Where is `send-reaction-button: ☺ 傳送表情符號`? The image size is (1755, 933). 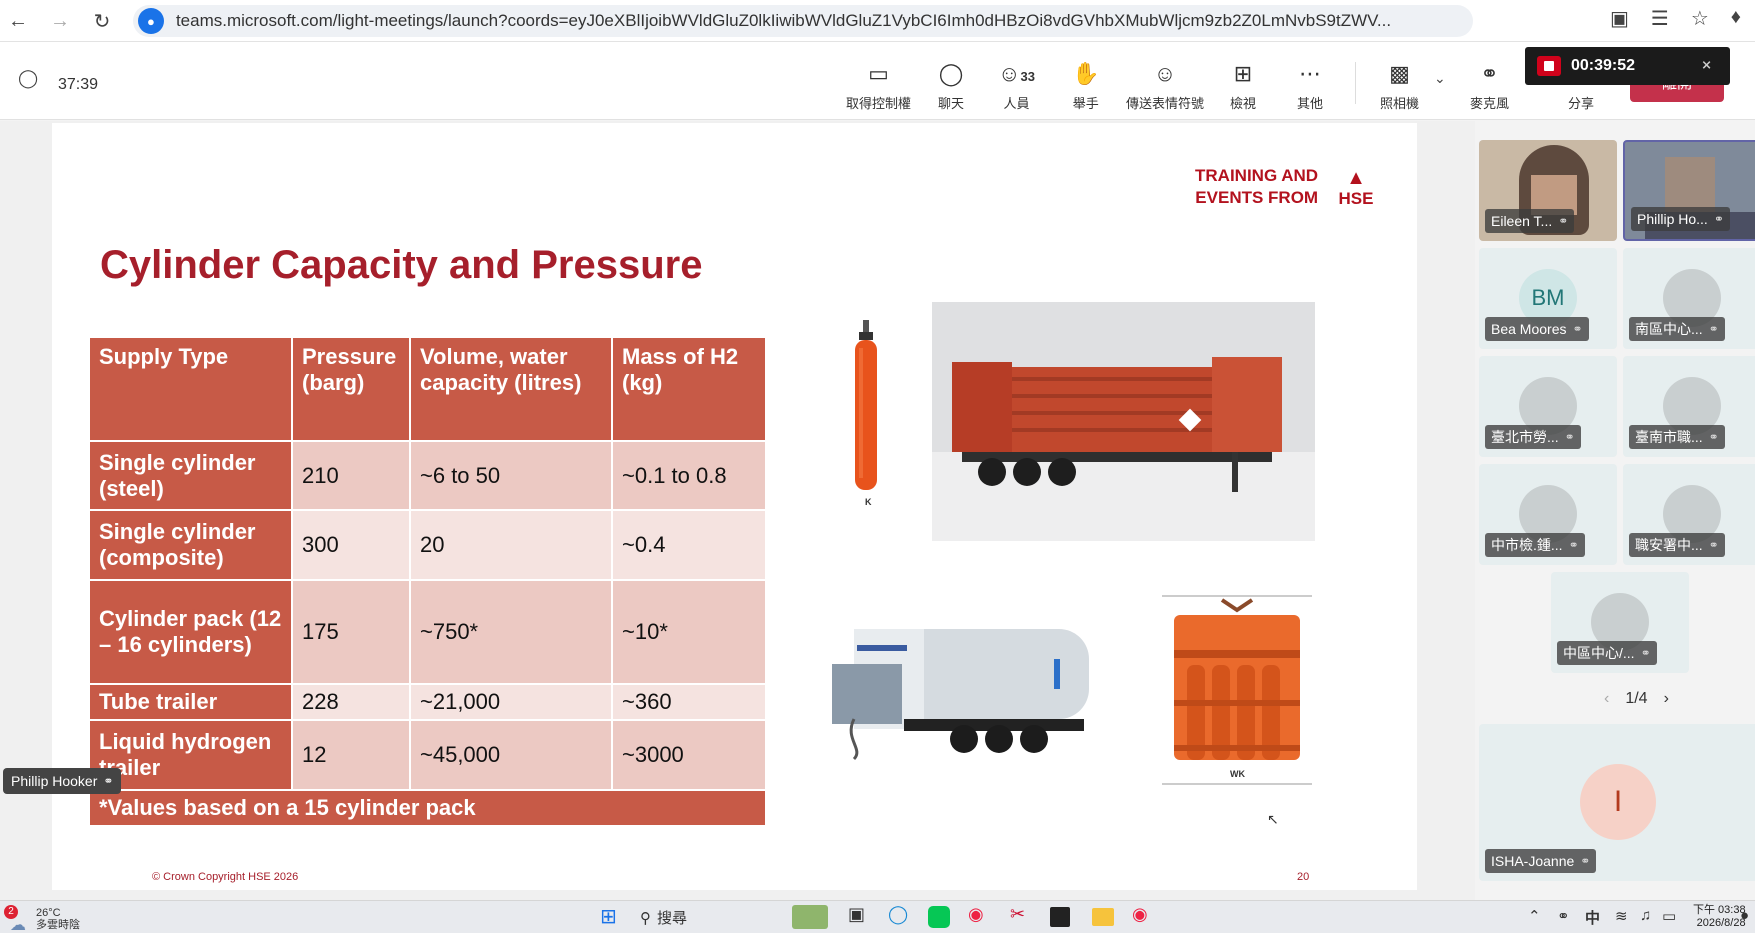
send-reaction-button: ☺ 傳送表情符號 is located at coordinates (1165, 86).